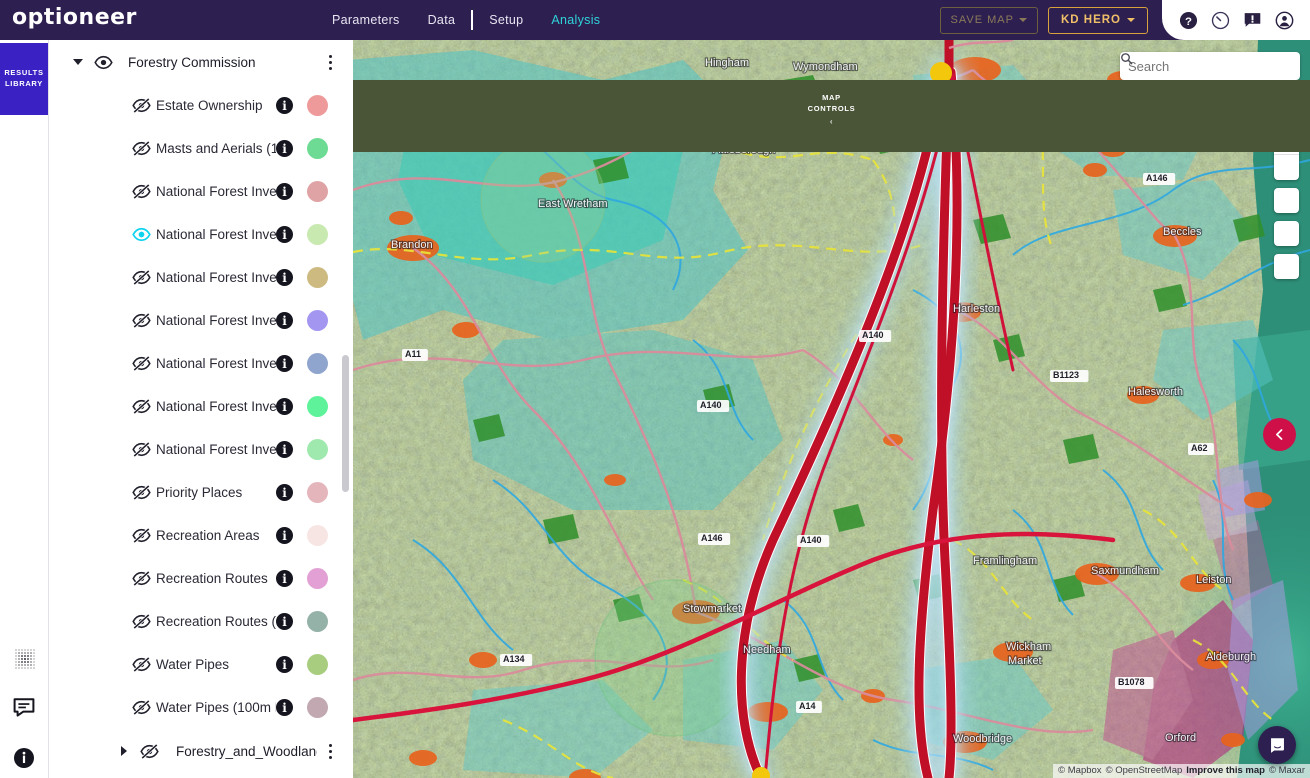 The width and height of the screenshot is (1310, 778). Describe the element at coordinates (195, 621) in the screenshot. I see `layer-row: Recreation Routes (1 i` at that location.